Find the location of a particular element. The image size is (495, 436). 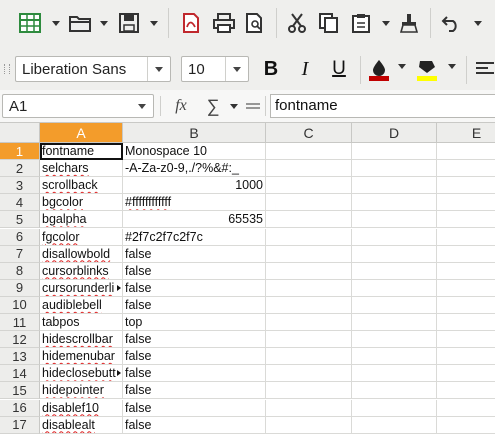

insert-table-icon is located at coordinates (30, 23).